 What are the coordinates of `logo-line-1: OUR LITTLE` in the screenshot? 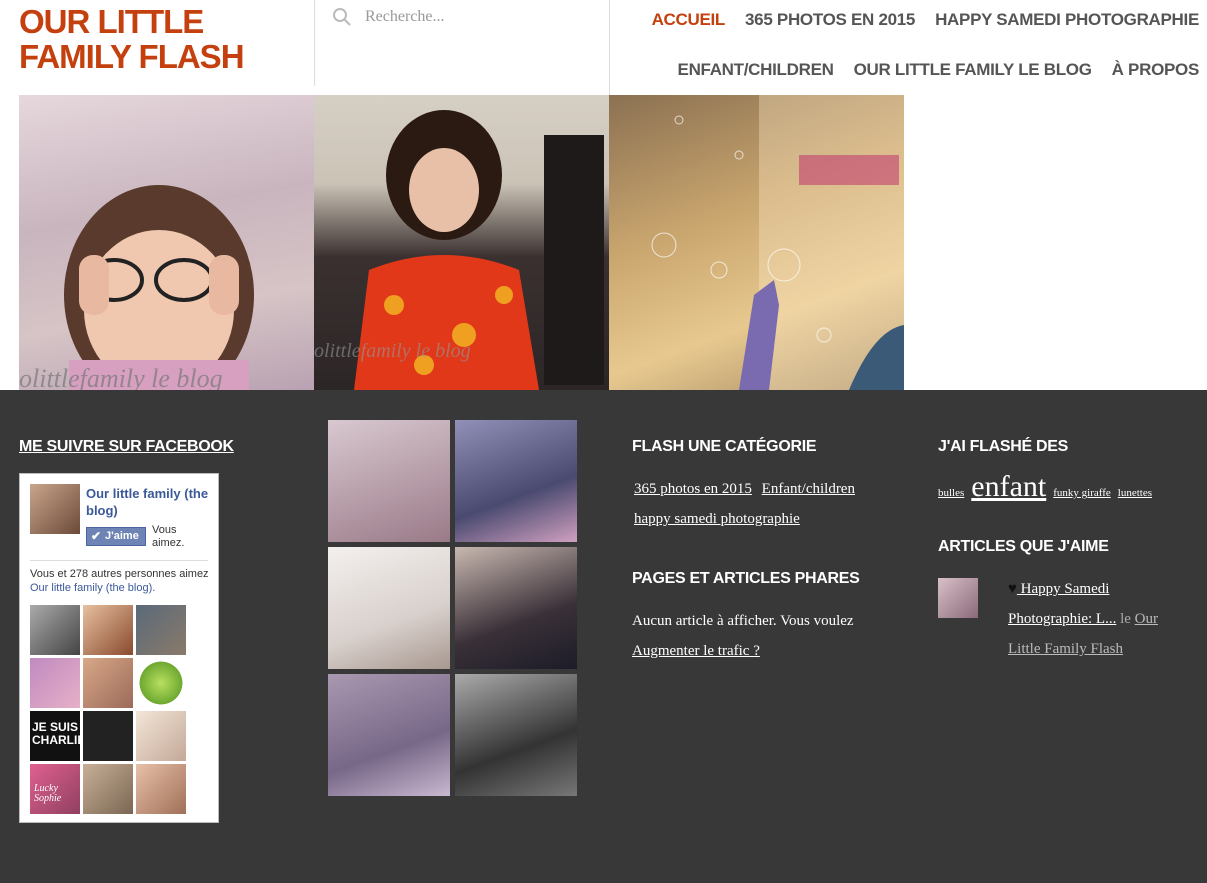 It's located at (149, 21).